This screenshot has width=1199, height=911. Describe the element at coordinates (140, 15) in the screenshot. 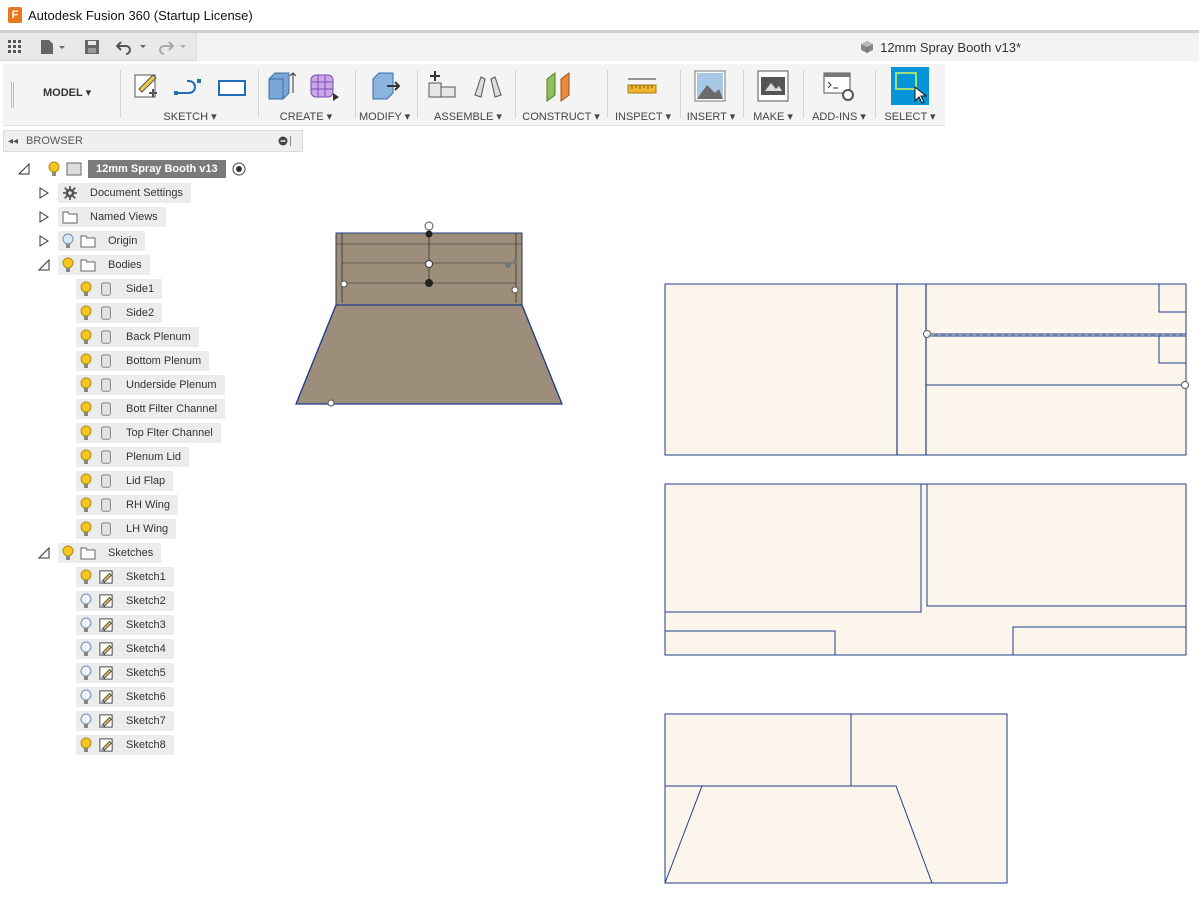

I see `window-title: Autodesk Fusion 360 (Startup License)` at that location.